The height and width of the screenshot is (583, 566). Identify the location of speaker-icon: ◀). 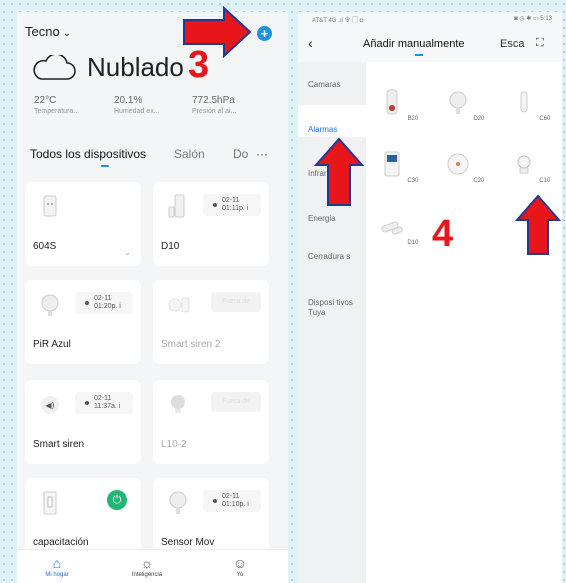
(50, 405).